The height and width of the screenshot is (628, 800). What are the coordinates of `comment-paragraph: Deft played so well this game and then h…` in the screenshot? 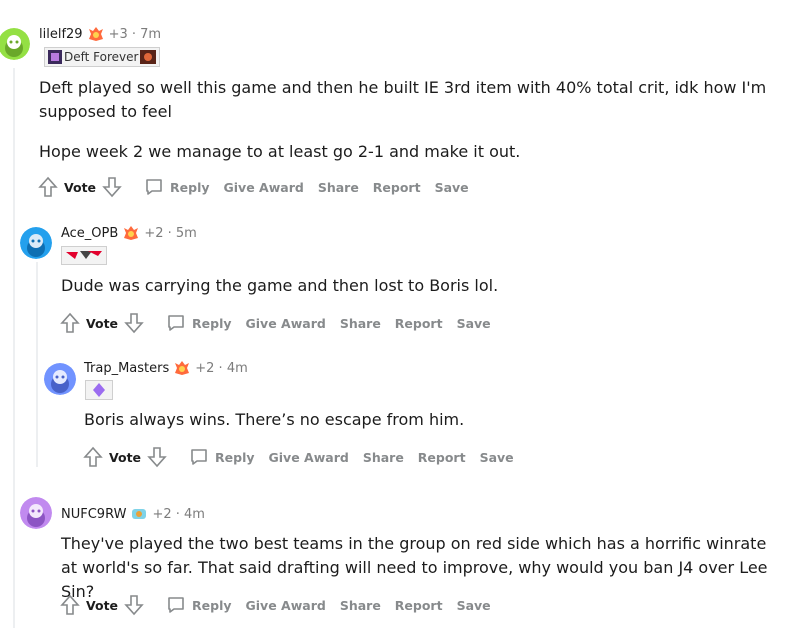 It's located at (403, 99).